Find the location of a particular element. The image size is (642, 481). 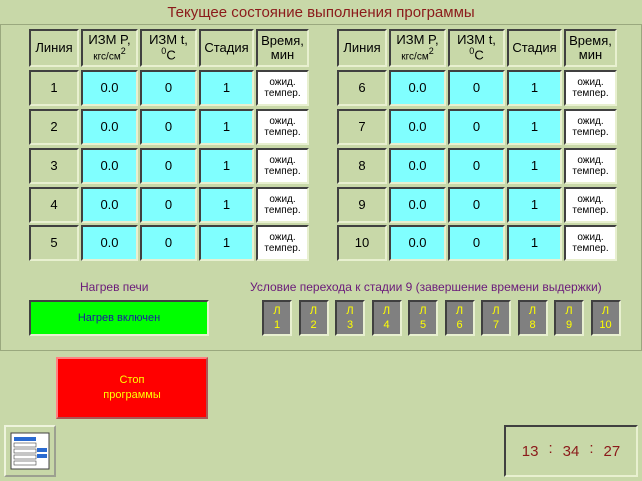

clock: 13 : 34 : 27 is located at coordinates (571, 451).